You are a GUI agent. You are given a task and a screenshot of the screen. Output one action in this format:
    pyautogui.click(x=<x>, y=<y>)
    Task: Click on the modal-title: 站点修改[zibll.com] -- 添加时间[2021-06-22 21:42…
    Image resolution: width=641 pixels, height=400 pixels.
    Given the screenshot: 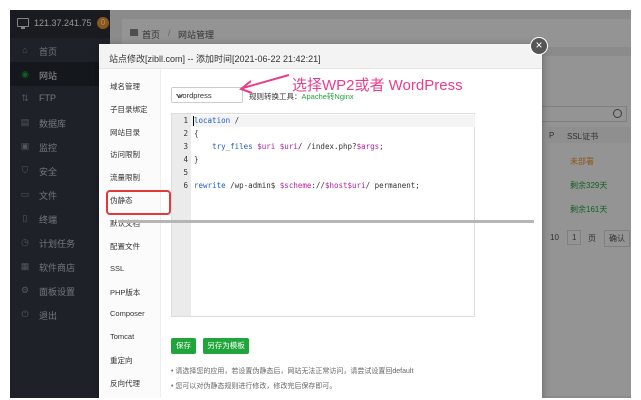 What is the action you would take?
    pyautogui.click(x=215, y=59)
    